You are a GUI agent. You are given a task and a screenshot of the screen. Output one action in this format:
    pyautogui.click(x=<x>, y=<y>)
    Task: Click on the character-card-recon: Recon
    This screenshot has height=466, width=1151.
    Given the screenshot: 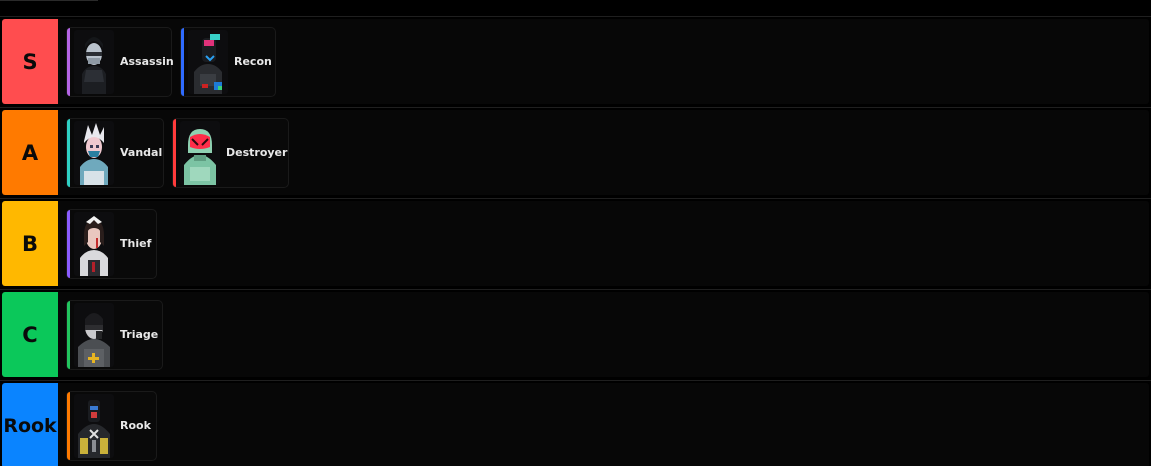 What is the action you would take?
    pyautogui.click(x=228, y=61)
    